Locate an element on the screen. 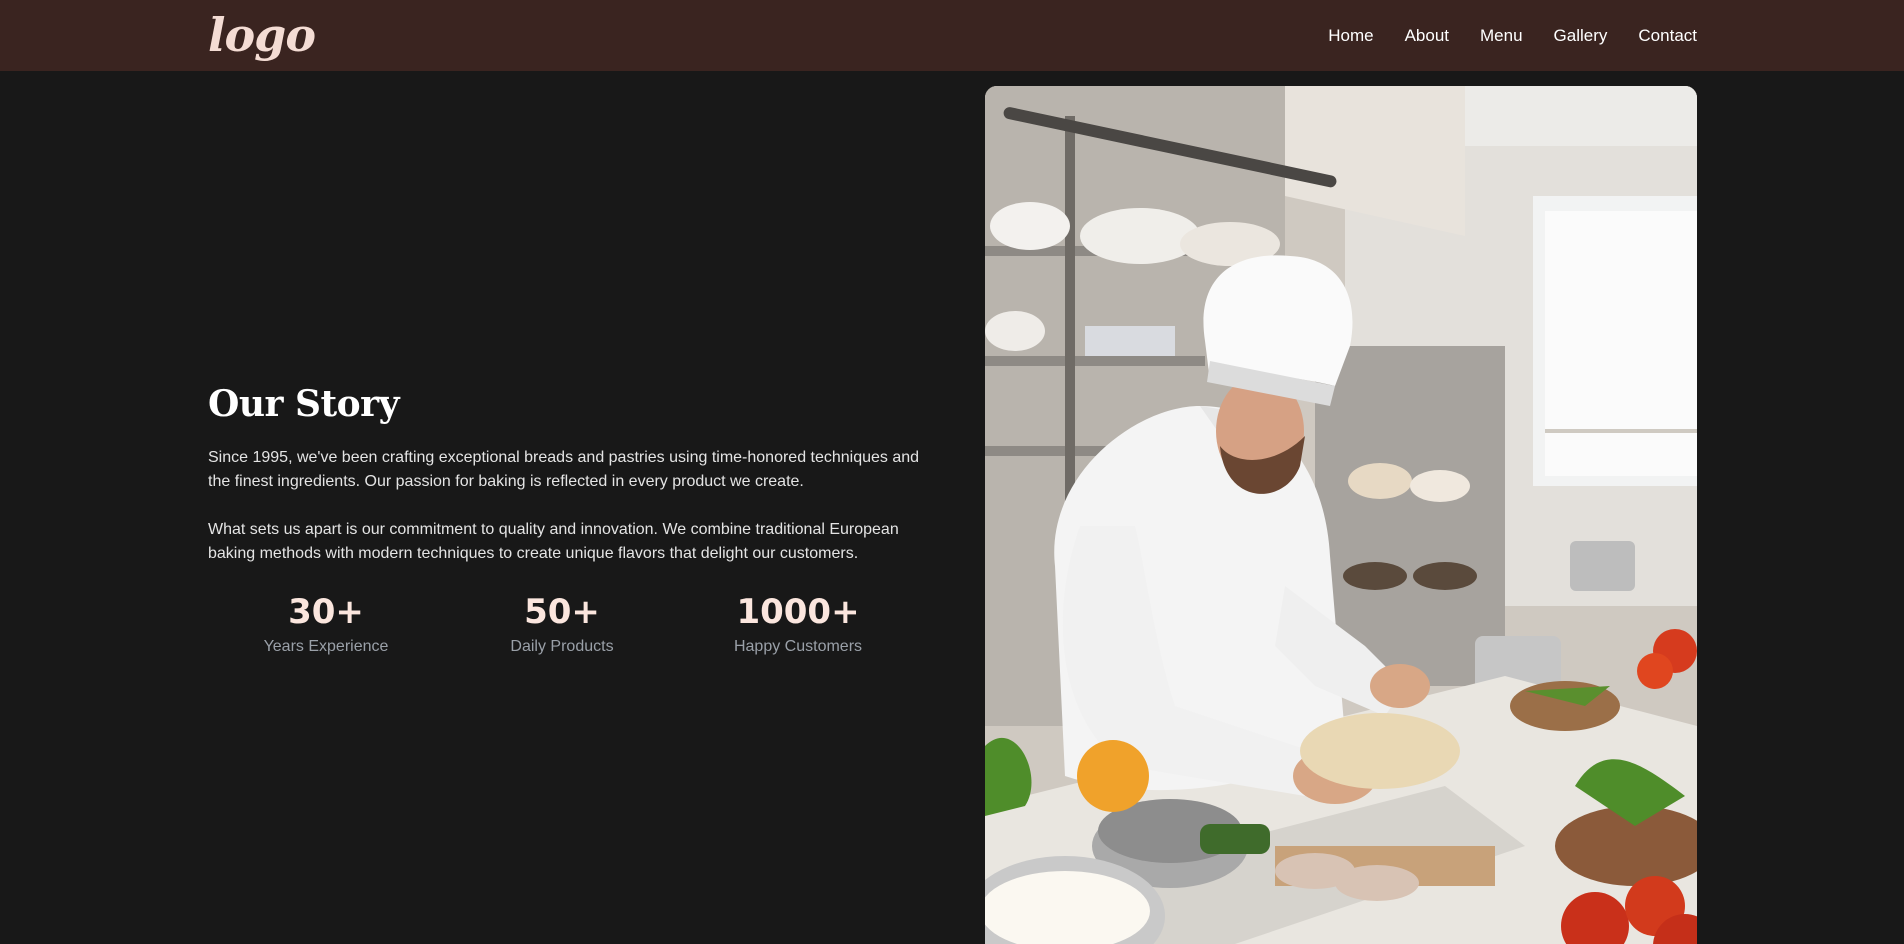  nav-link-contact: Contact is located at coordinates (1667, 36).